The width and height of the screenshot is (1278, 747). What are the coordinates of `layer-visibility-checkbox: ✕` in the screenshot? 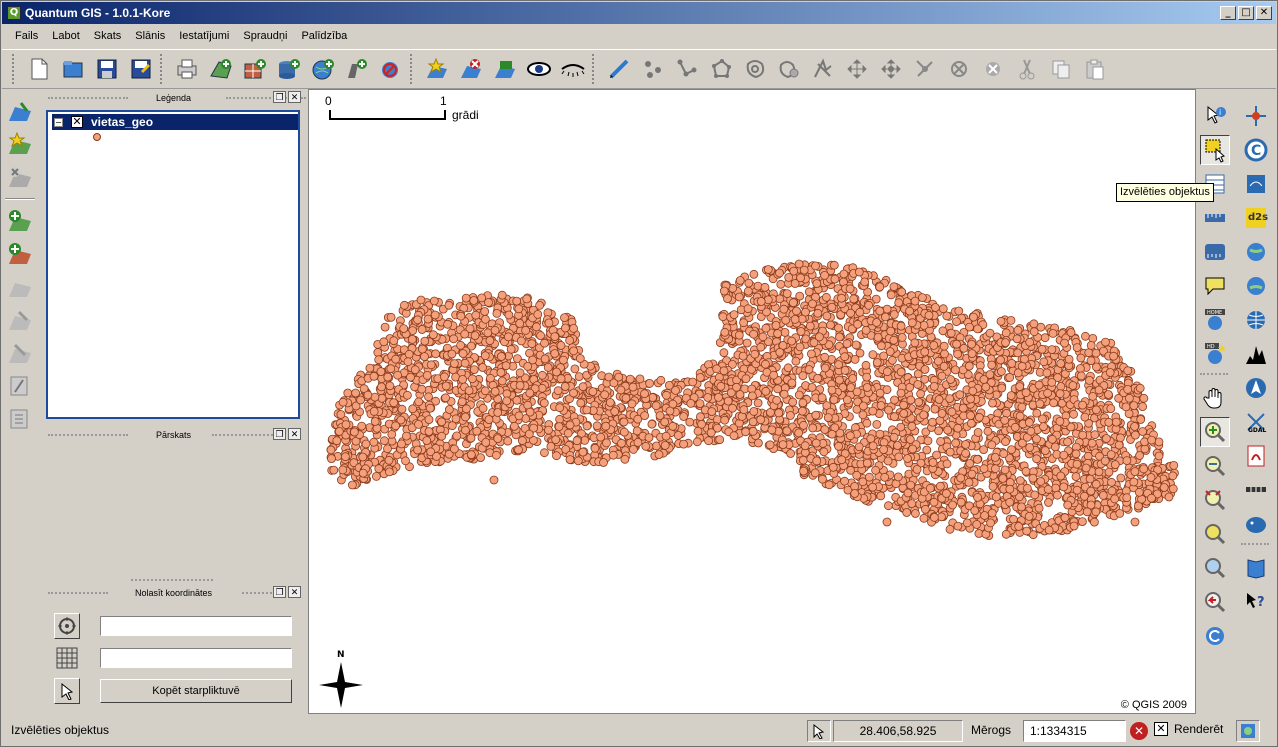 It's located at (77, 122).